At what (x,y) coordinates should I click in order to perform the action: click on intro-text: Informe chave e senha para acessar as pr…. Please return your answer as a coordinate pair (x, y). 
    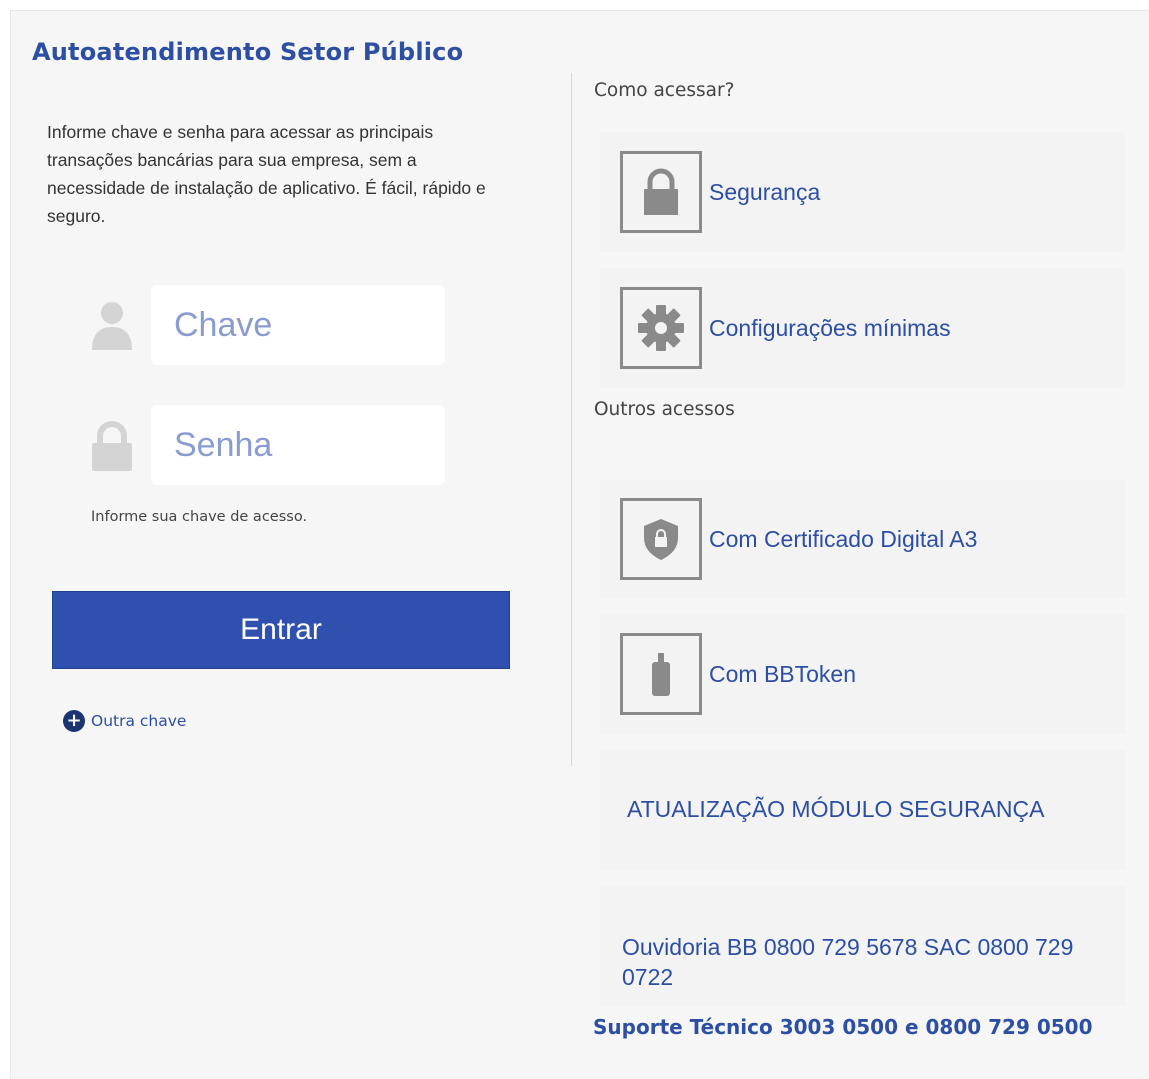
    Looking at the image, I should click on (266, 174).